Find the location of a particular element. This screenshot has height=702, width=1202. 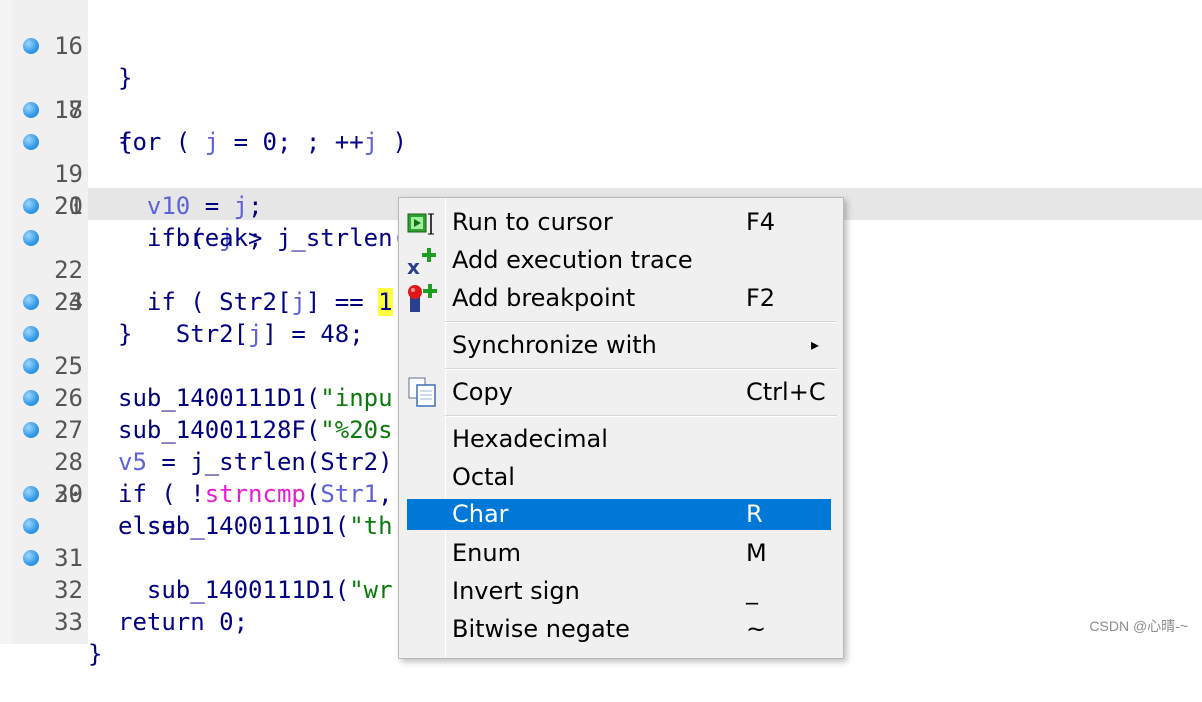

menu-item-label: Enum is located at coordinates (486, 553).